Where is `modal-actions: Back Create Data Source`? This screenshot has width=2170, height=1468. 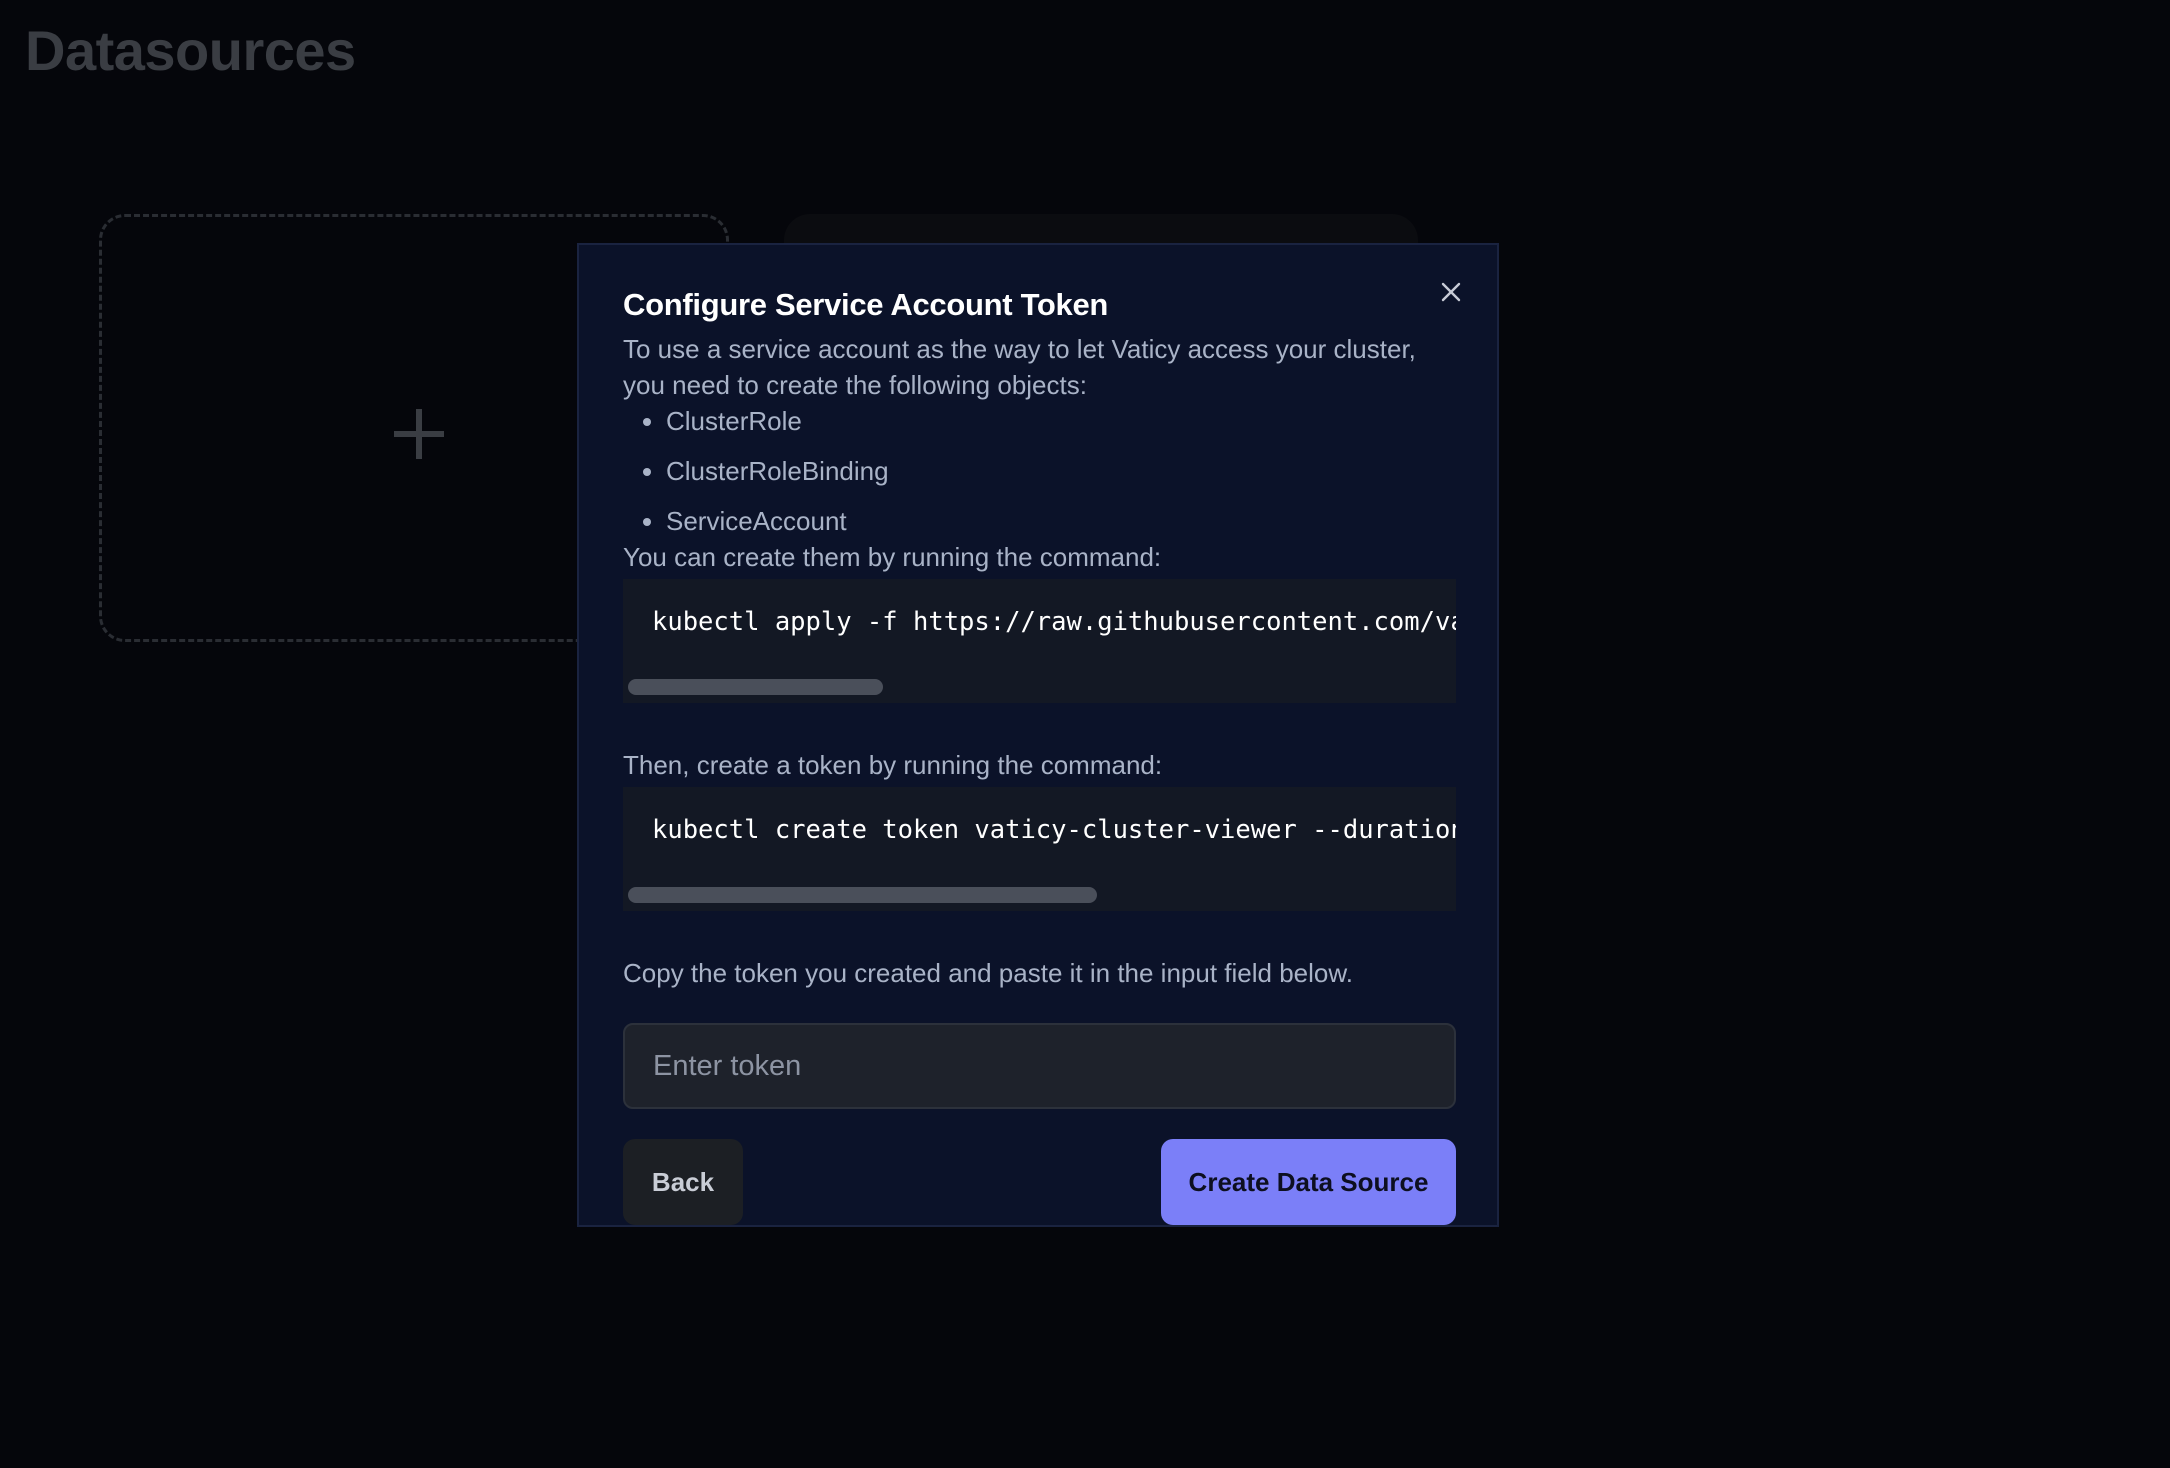
modal-actions: Back Create Data Source is located at coordinates (1039, 1182).